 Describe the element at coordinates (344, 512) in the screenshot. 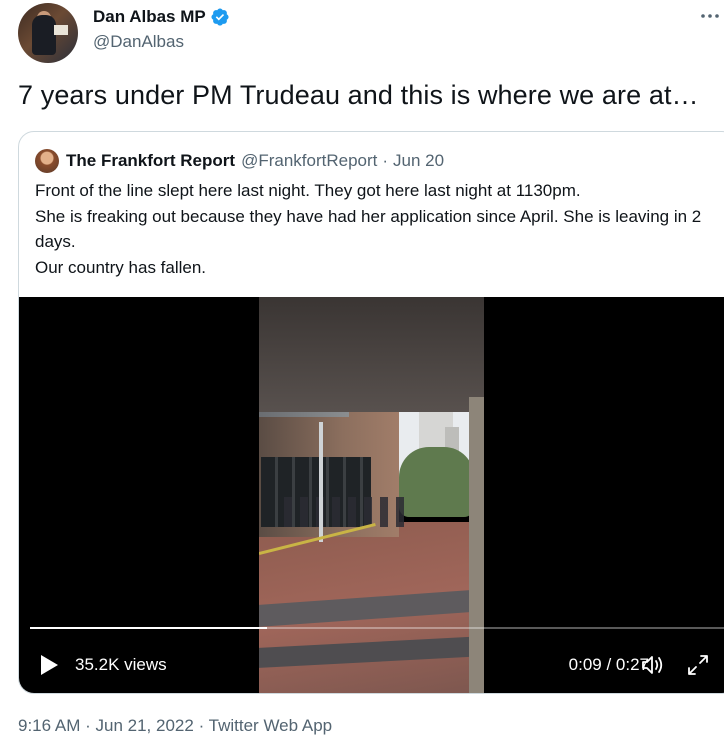

I see `video-people` at that location.